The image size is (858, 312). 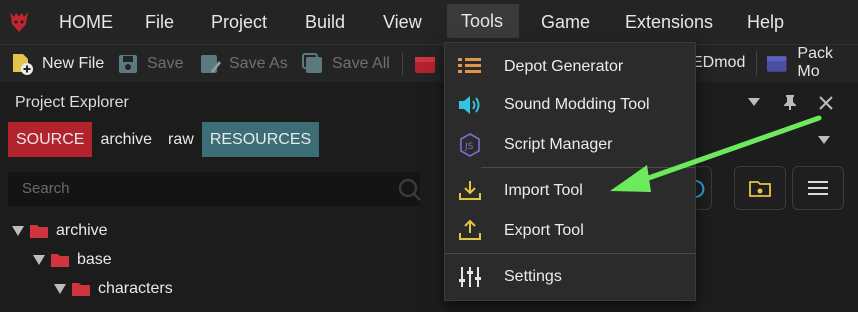 What do you see at coordinates (469, 65) in the screenshot?
I see `list-icon` at bounding box center [469, 65].